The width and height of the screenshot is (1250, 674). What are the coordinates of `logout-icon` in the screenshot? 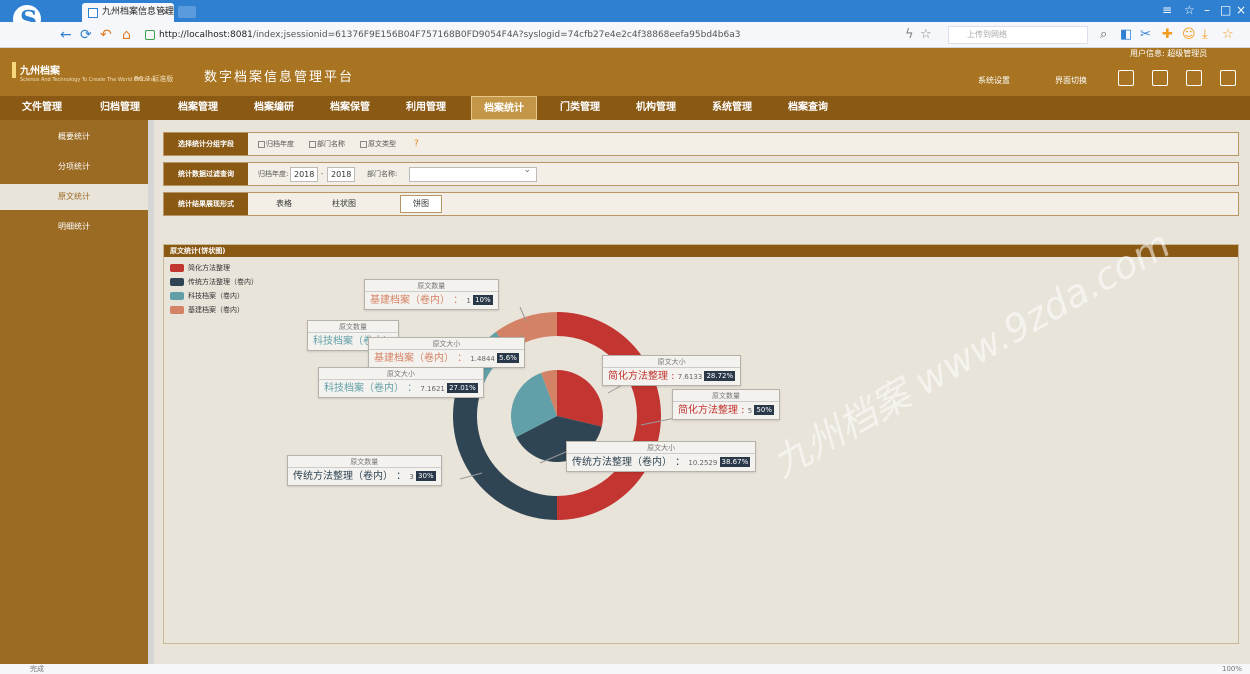 It's located at (1228, 78).